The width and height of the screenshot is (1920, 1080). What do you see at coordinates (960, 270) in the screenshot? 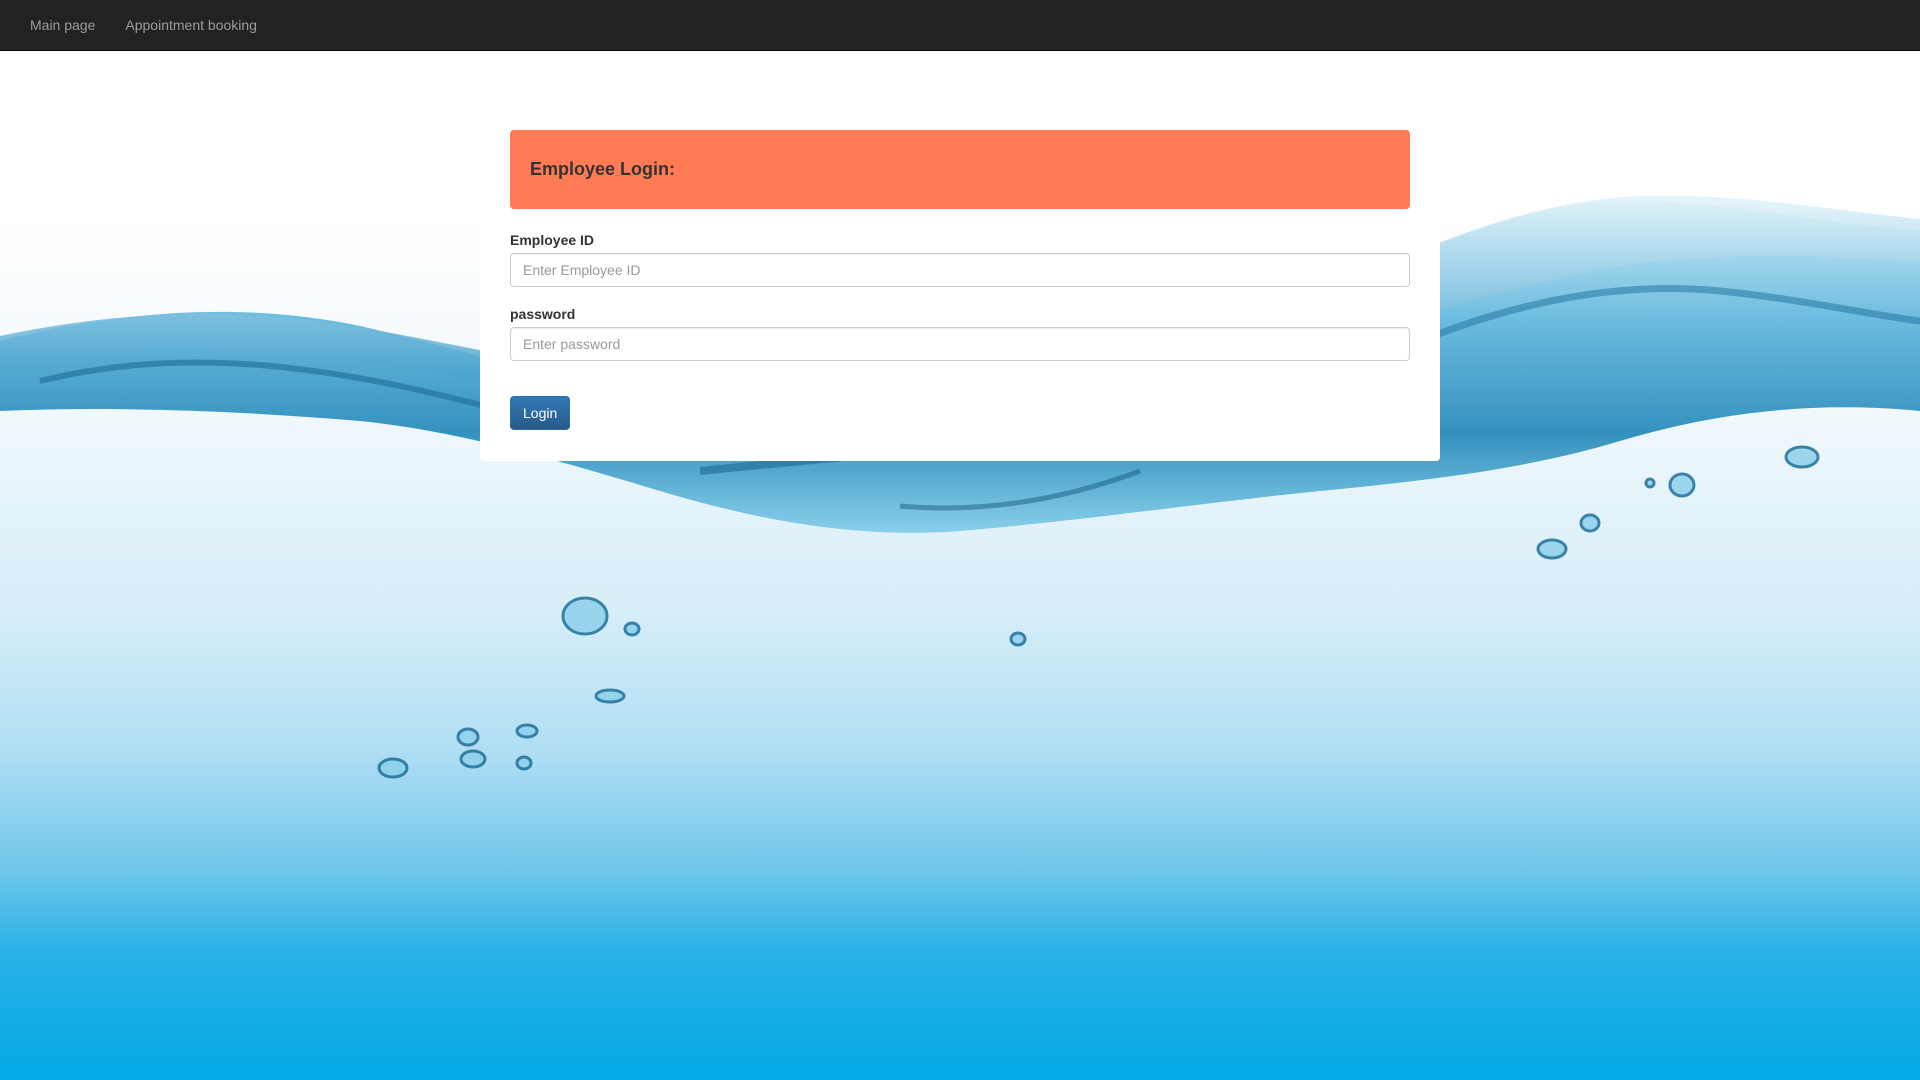
I see `employee-id-input` at bounding box center [960, 270].